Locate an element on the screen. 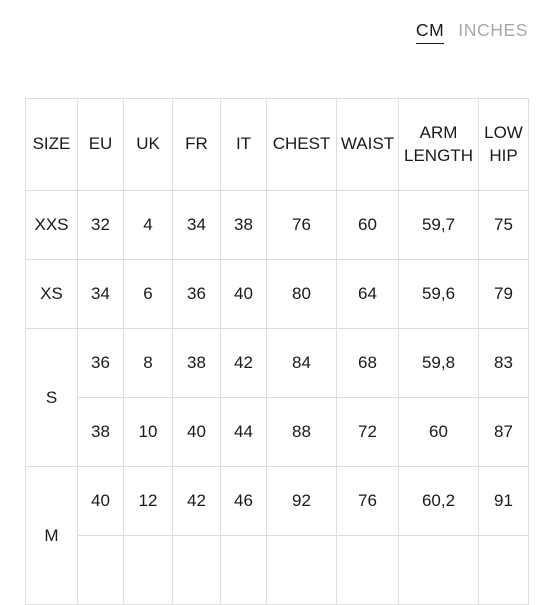 The width and height of the screenshot is (554, 605). size-label-m: M is located at coordinates (51, 535).